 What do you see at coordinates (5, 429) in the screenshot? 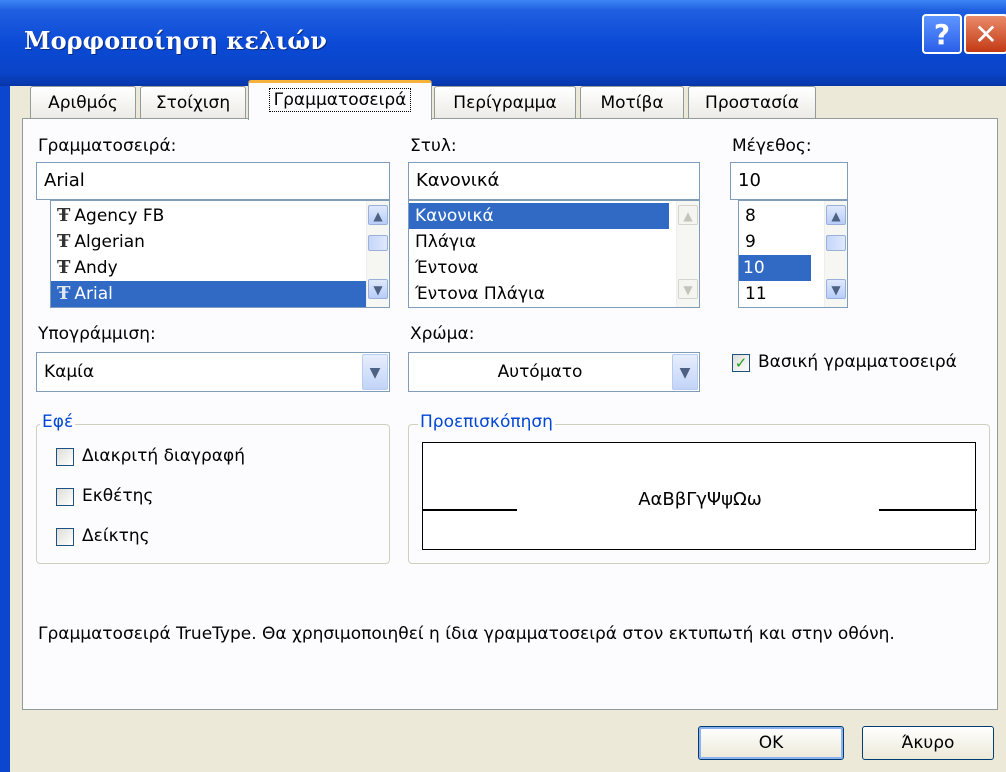
I see `window-frame-left` at bounding box center [5, 429].